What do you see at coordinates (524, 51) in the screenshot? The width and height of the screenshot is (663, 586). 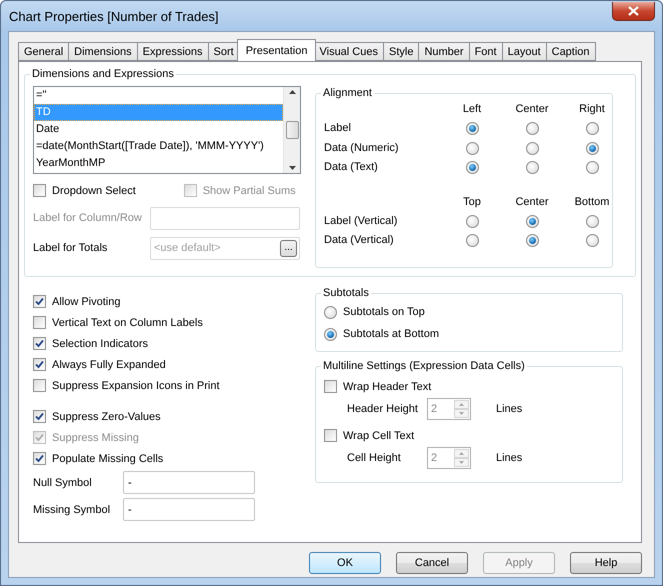 I see `tab: Layout` at bounding box center [524, 51].